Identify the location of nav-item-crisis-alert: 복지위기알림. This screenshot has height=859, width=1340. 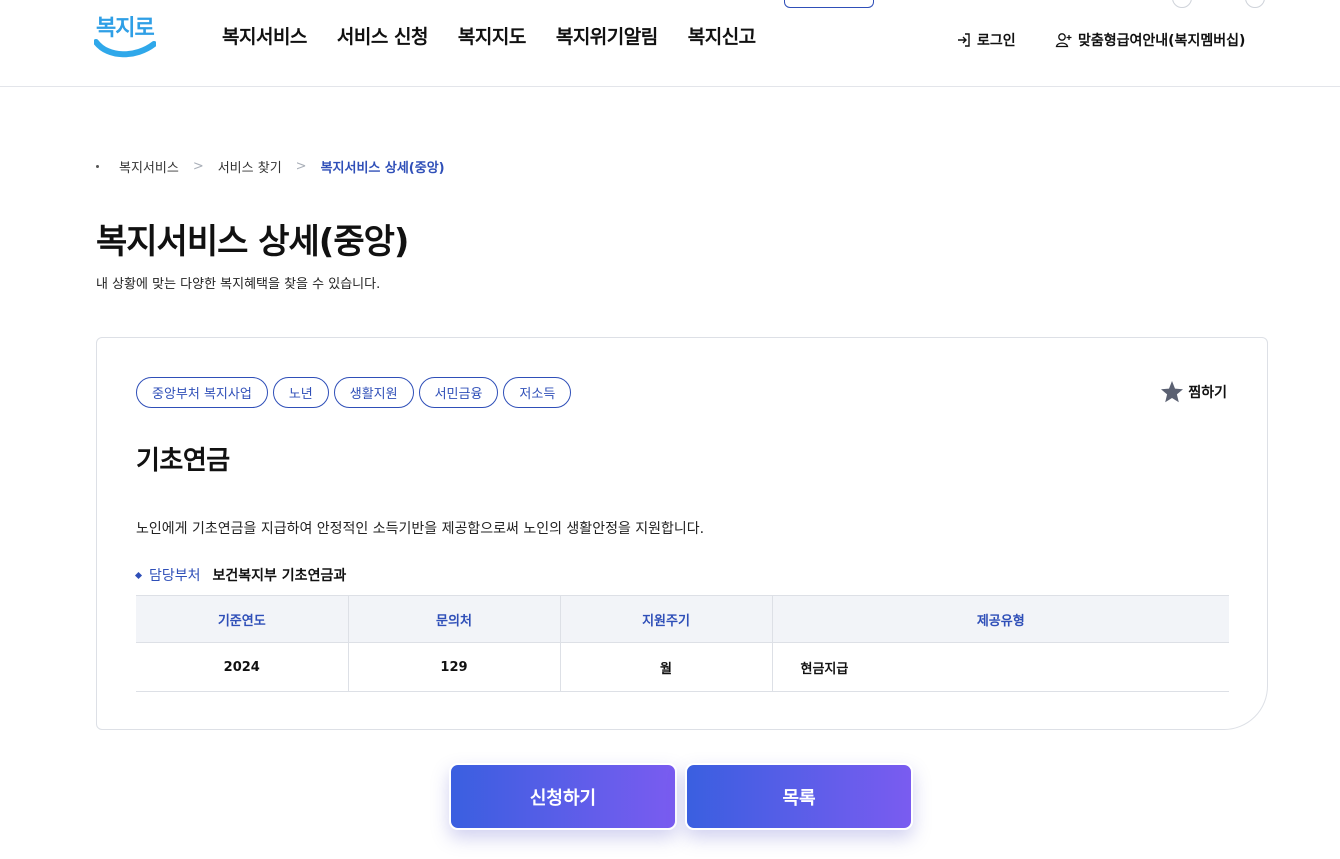
(607, 35).